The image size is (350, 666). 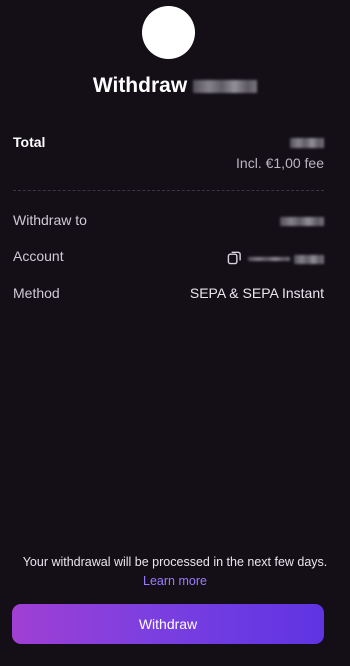 What do you see at coordinates (234, 257) in the screenshot?
I see `copy-icon` at bounding box center [234, 257].